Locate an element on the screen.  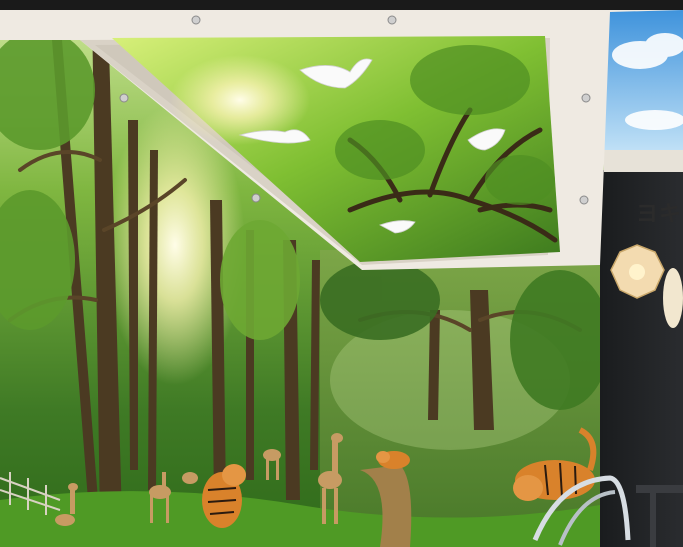
wall-sign-text: ヨキ is located at coordinates (659, 214).